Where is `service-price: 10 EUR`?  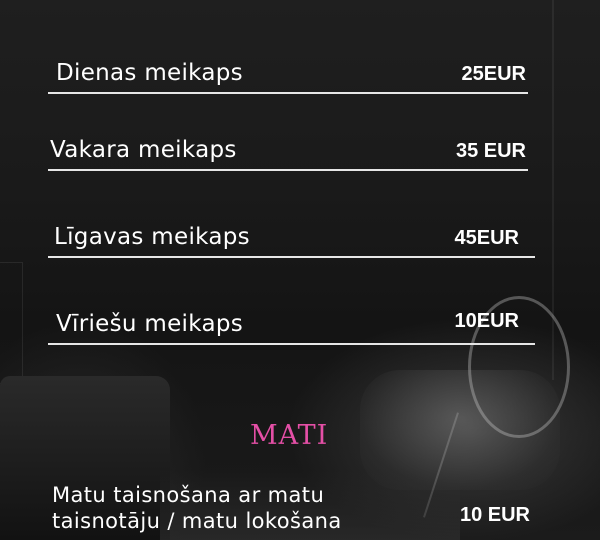 service-price: 10 EUR is located at coordinates (494, 515).